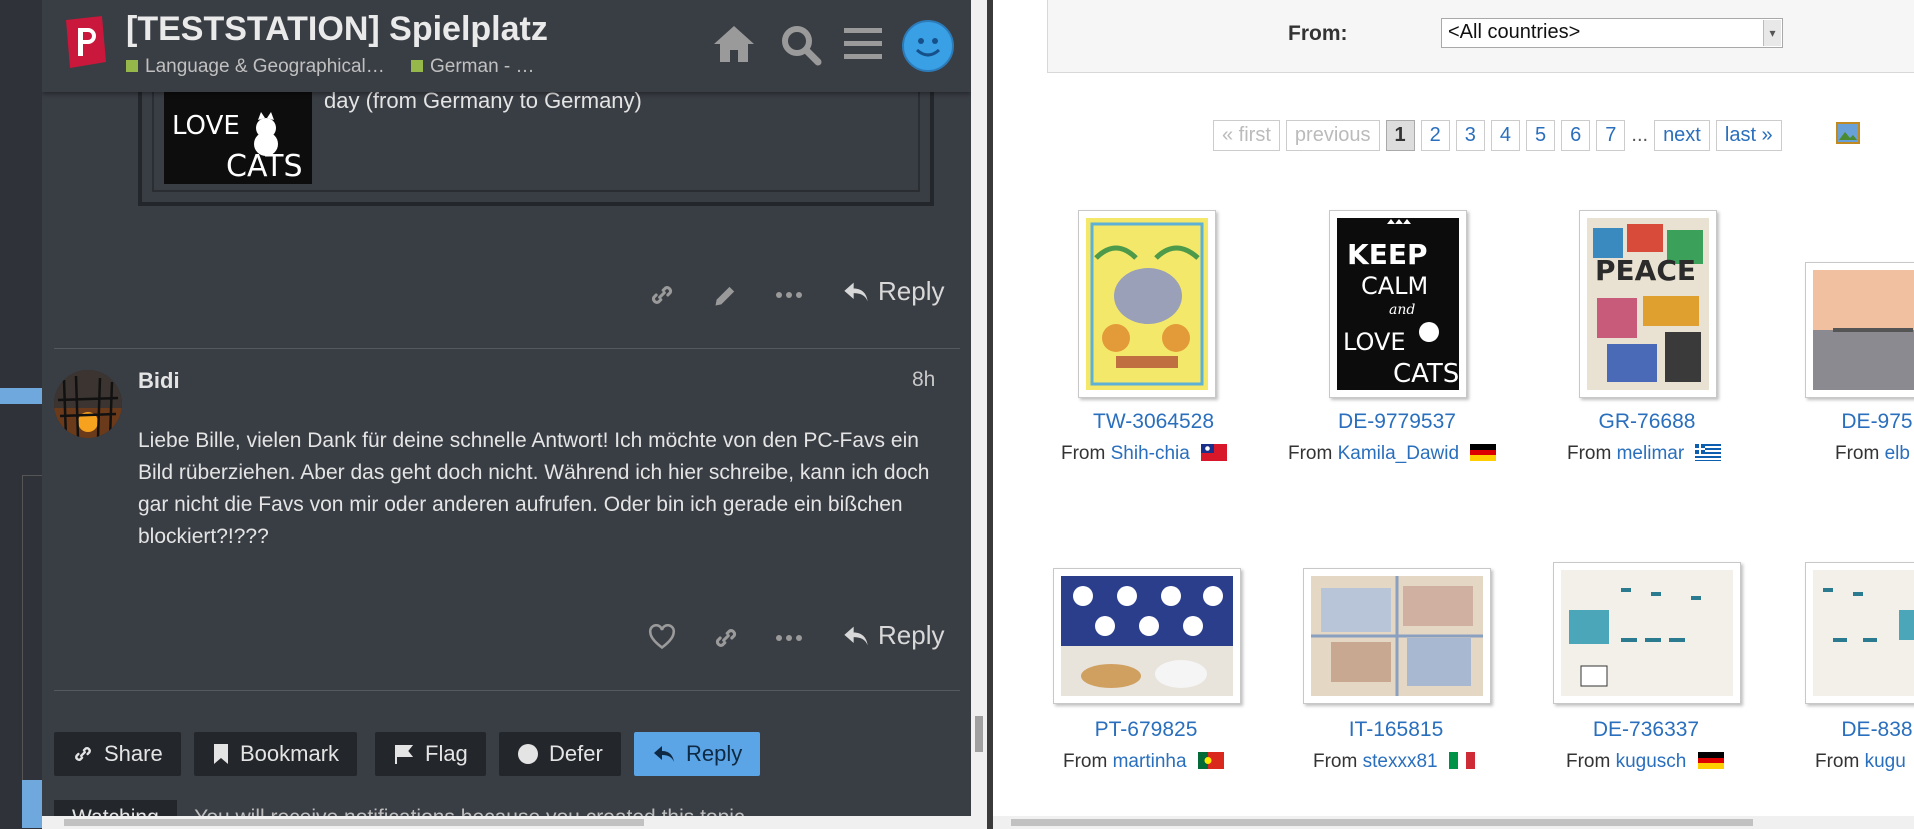 This screenshot has width=1914, height=829. What do you see at coordinates (1875, 422) in the screenshot?
I see `postcard-code: DE-975` at bounding box center [1875, 422].